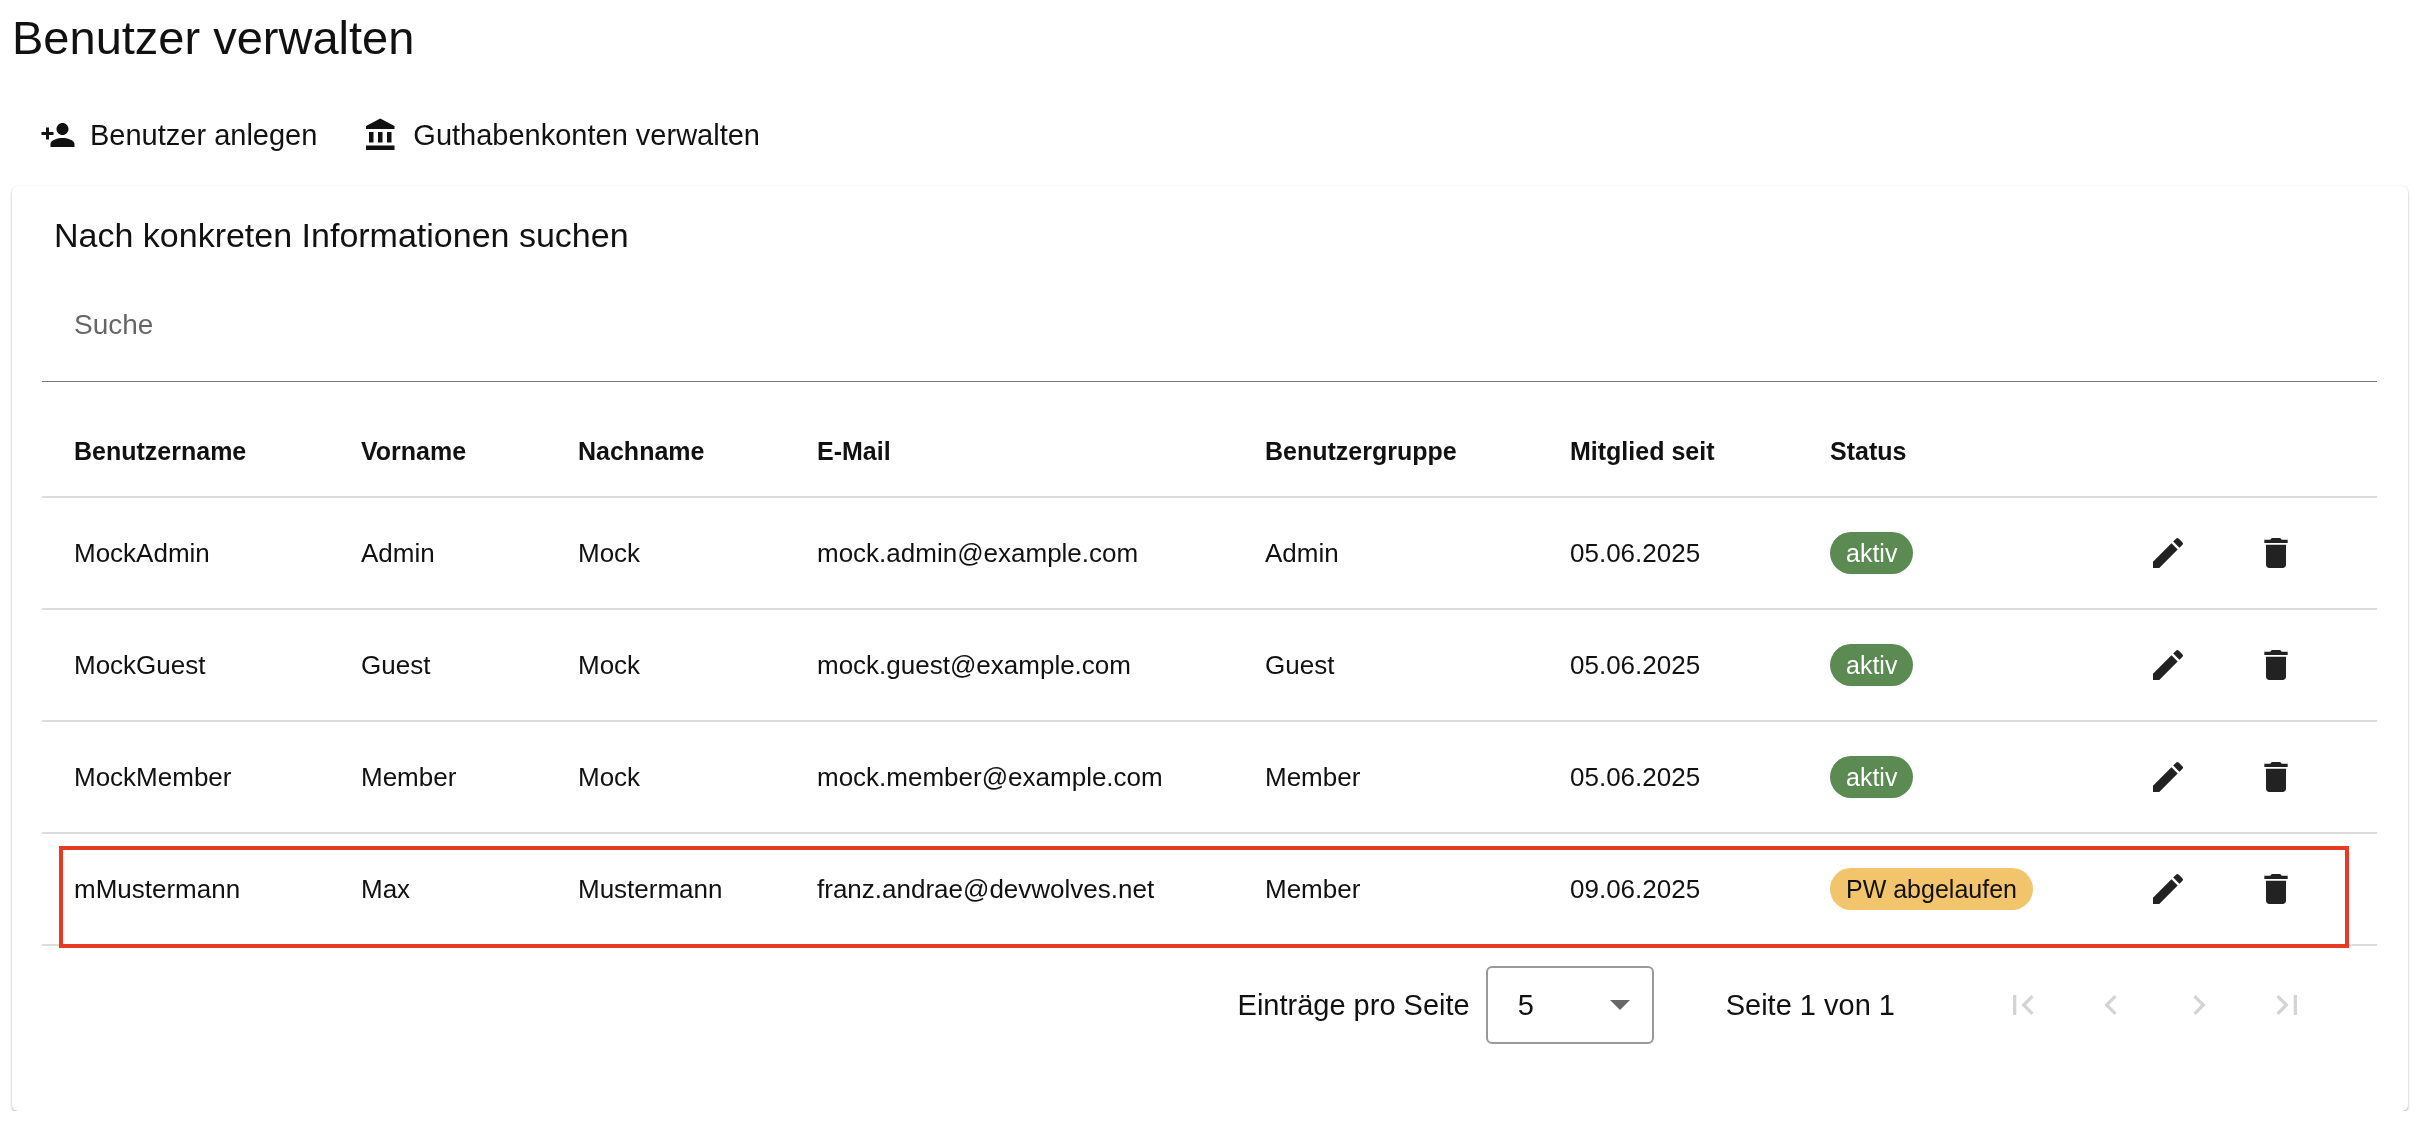  What do you see at coordinates (974, 665) in the screenshot?
I see `table-cell-text: mock.guest@example.com` at bounding box center [974, 665].